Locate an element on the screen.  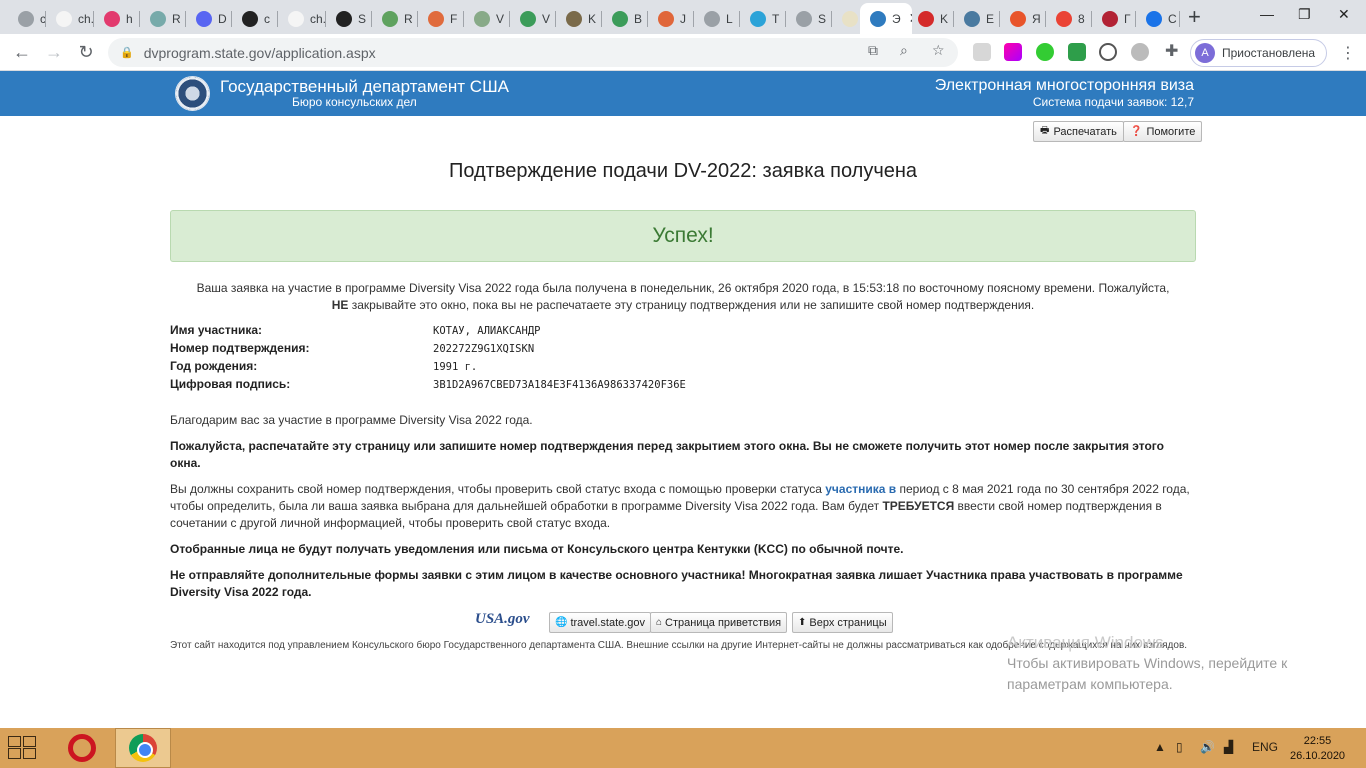
puzzle-extensions-icon: ✚ is located at coordinates (1171, 51).